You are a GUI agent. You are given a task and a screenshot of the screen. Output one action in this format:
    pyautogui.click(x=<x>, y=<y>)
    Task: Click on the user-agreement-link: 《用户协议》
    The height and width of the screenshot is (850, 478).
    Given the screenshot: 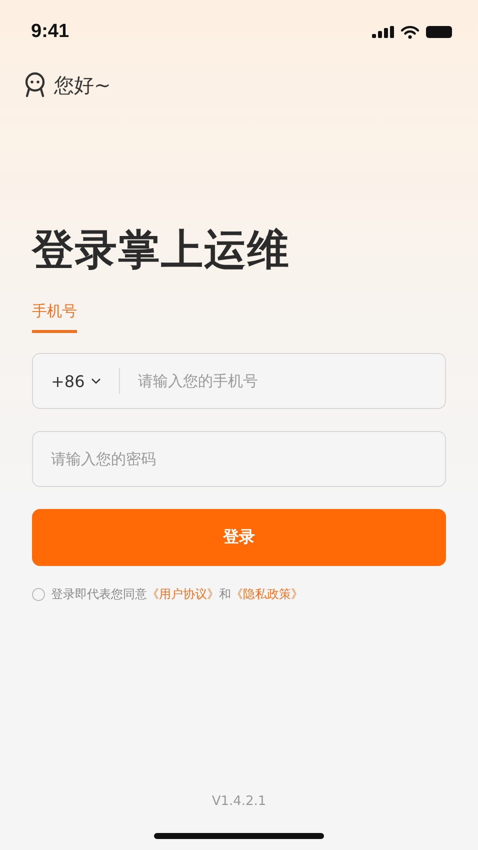 What is the action you would take?
    pyautogui.click(x=183, y=594)
    